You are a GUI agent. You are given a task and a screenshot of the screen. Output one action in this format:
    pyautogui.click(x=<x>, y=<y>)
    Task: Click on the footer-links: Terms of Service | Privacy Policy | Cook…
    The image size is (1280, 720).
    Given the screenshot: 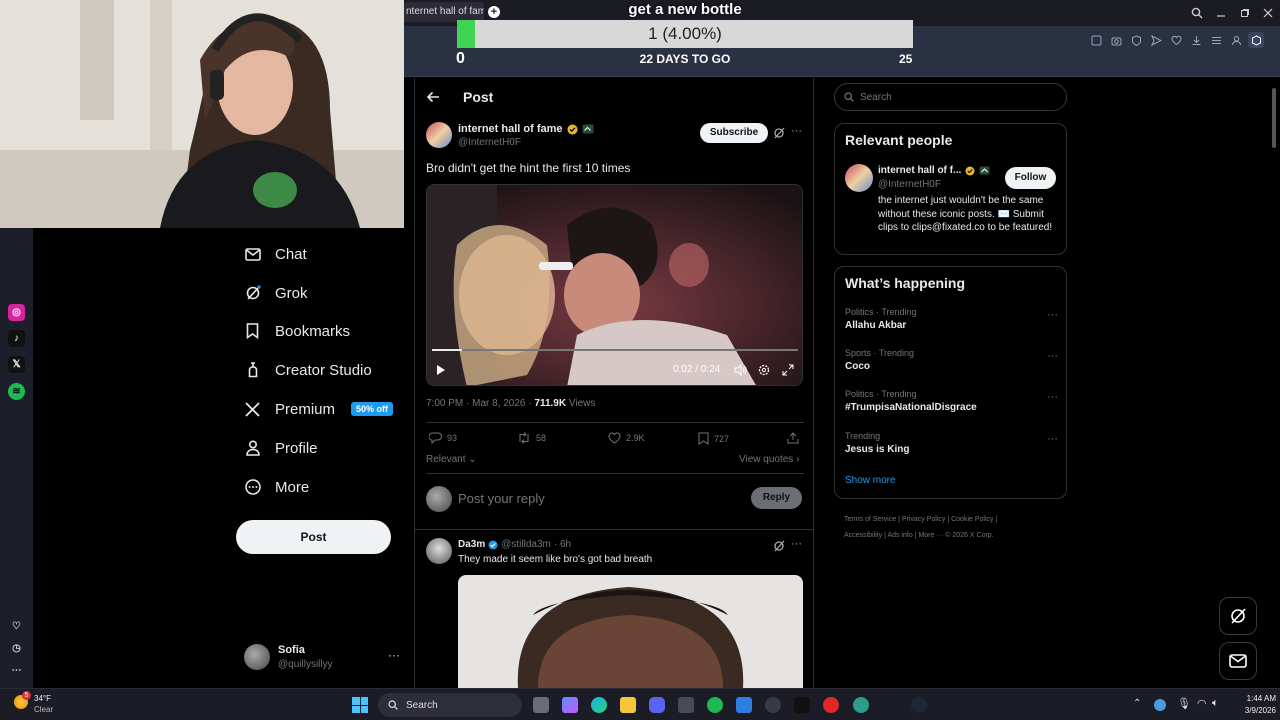 What is the action you would take?
    pyautogui.click(x=954, y=528)
    